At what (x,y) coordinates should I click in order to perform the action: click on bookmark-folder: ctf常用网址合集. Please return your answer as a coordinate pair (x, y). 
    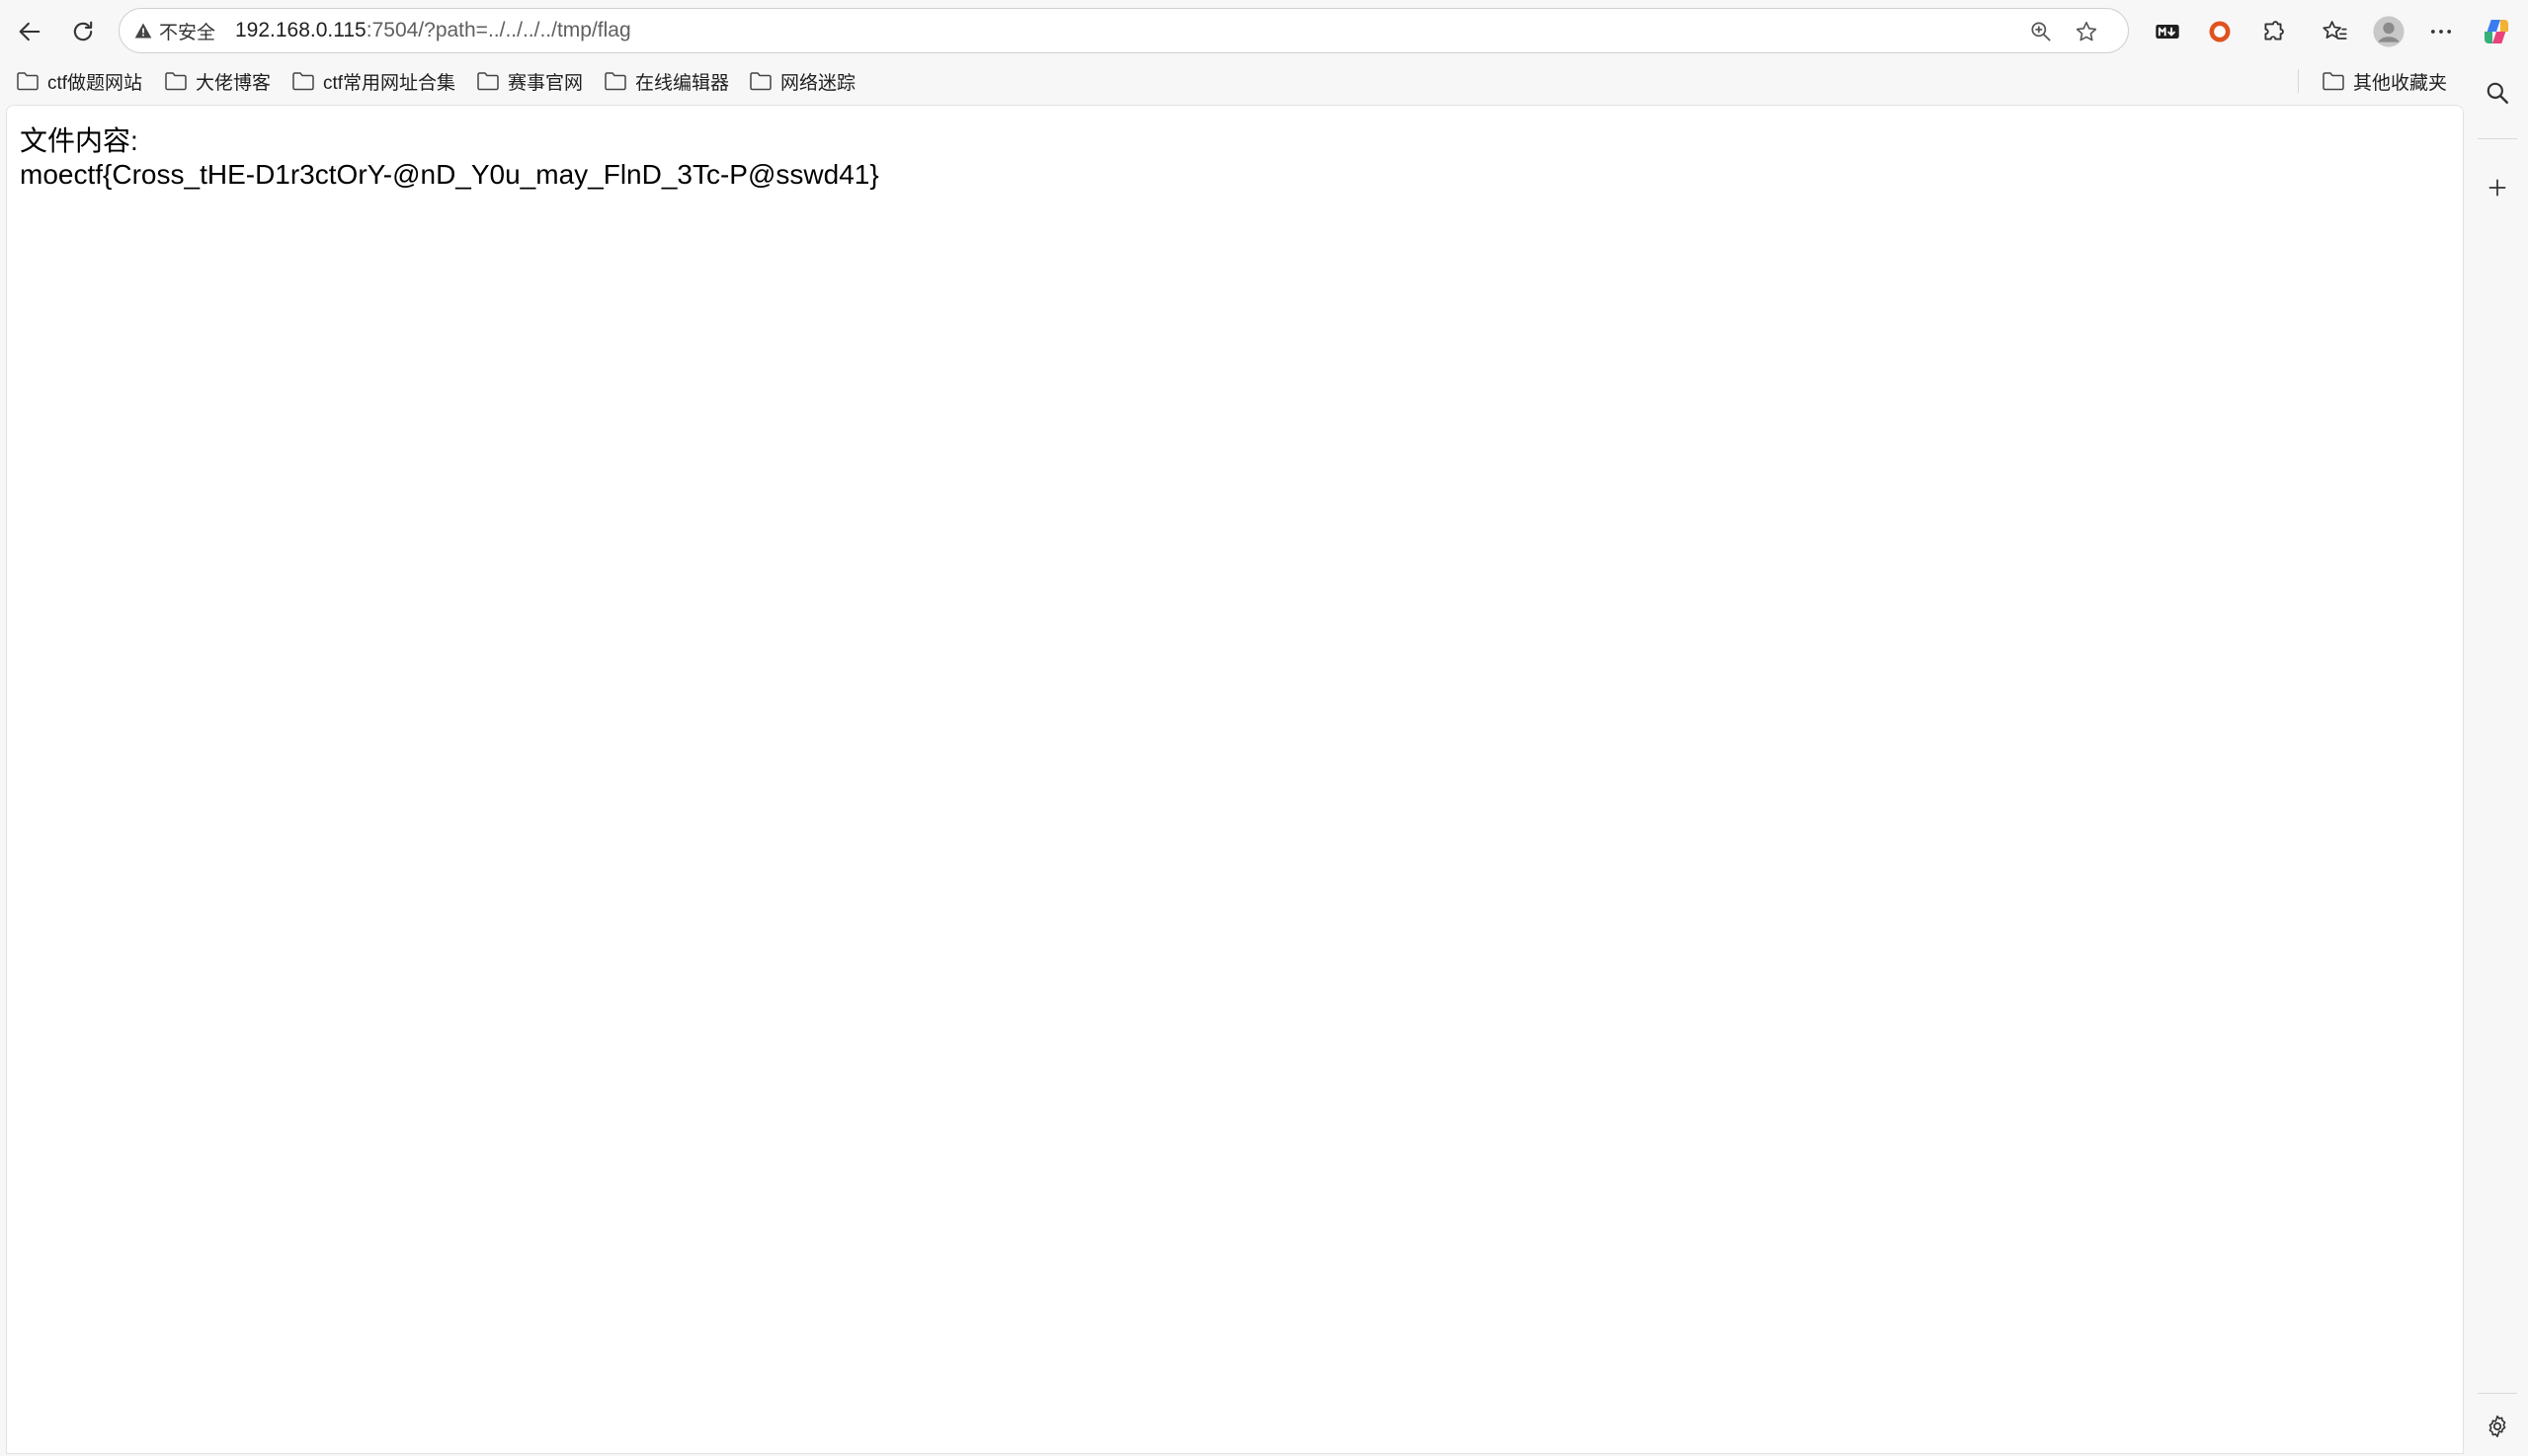
    Looking at the image, I should click on (373, 81).